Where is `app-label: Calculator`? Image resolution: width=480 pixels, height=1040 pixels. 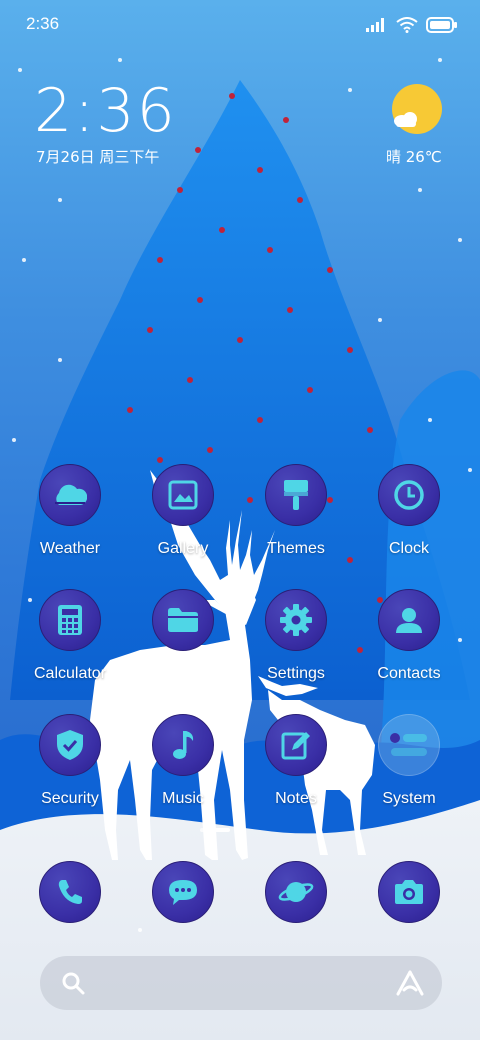 app-label: Calculator is located at coordinates (70, 673).